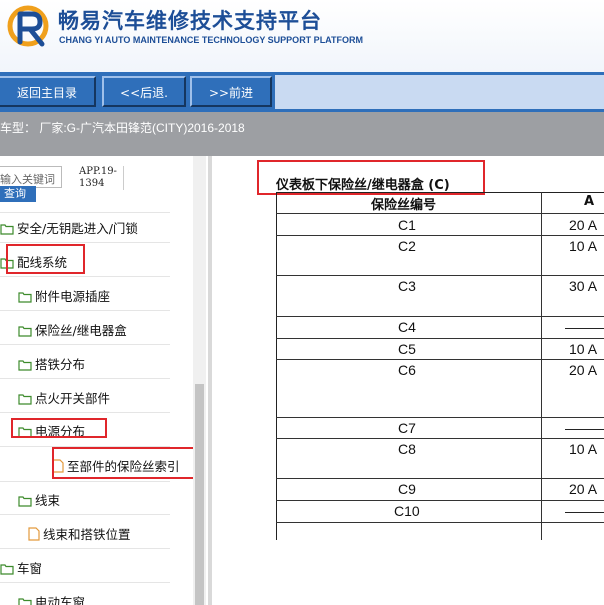  Describe the element at coordinates (404, 205) in the screenshot. I see `column-header-fuse: 保险丝编号` at that location.